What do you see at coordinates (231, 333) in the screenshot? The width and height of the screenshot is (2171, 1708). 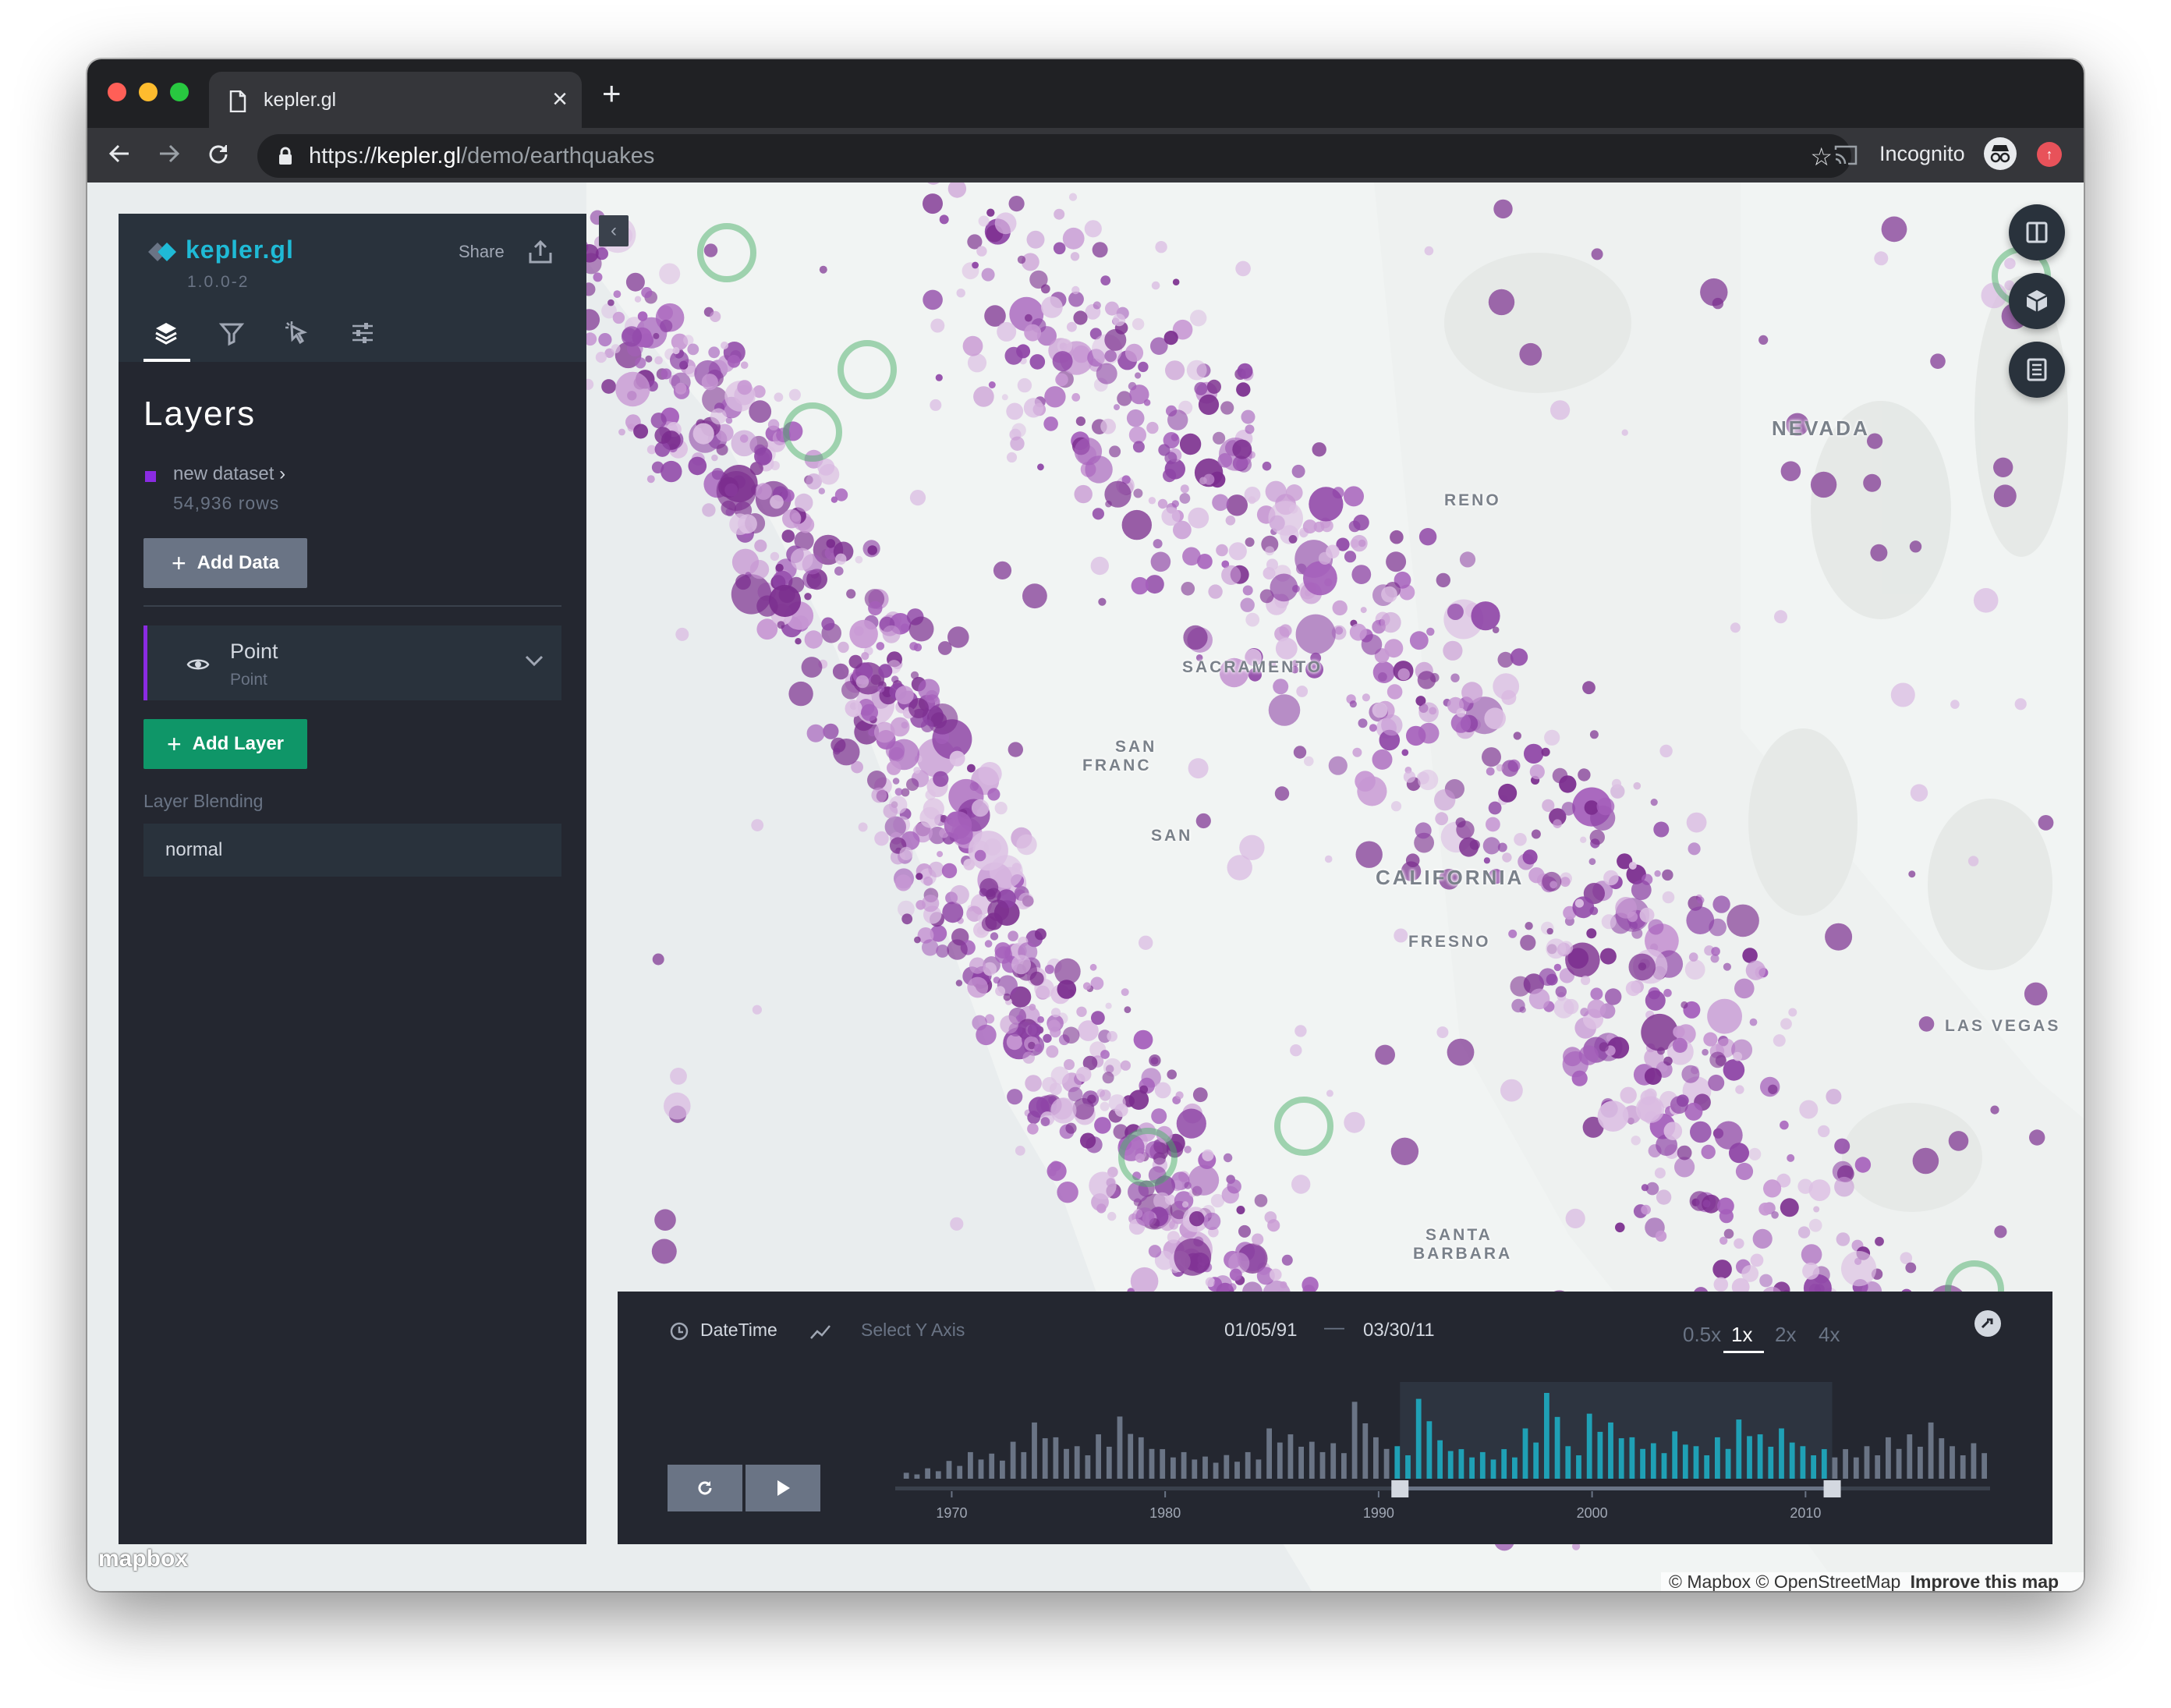 I see `filter-icon` at bounding box center [231, 333].